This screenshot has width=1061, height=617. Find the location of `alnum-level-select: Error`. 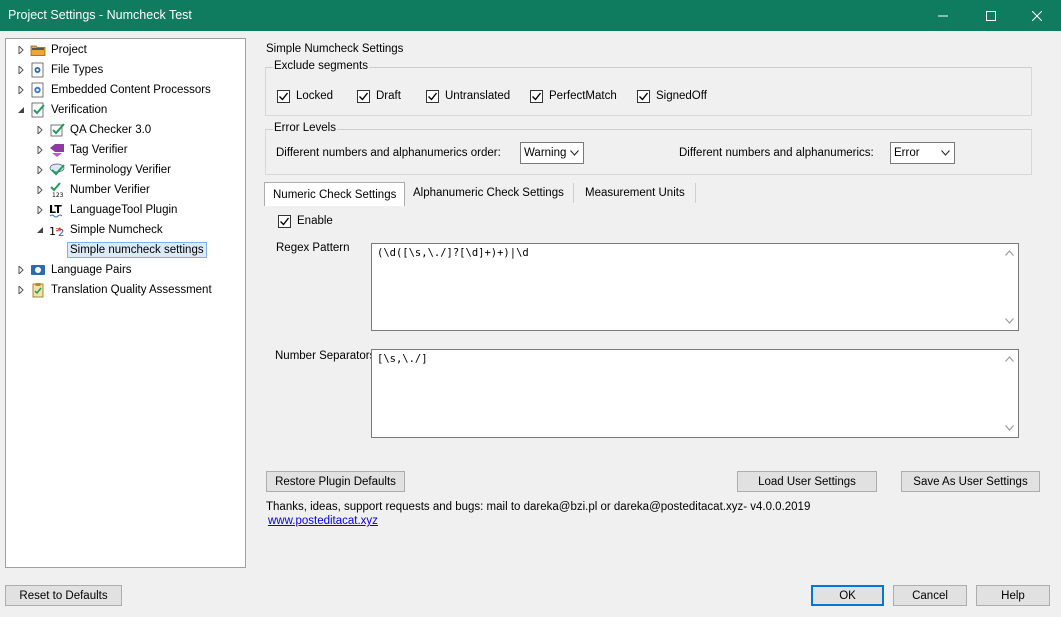

alnum-level-select: Error is located at coordinates (922, 153).